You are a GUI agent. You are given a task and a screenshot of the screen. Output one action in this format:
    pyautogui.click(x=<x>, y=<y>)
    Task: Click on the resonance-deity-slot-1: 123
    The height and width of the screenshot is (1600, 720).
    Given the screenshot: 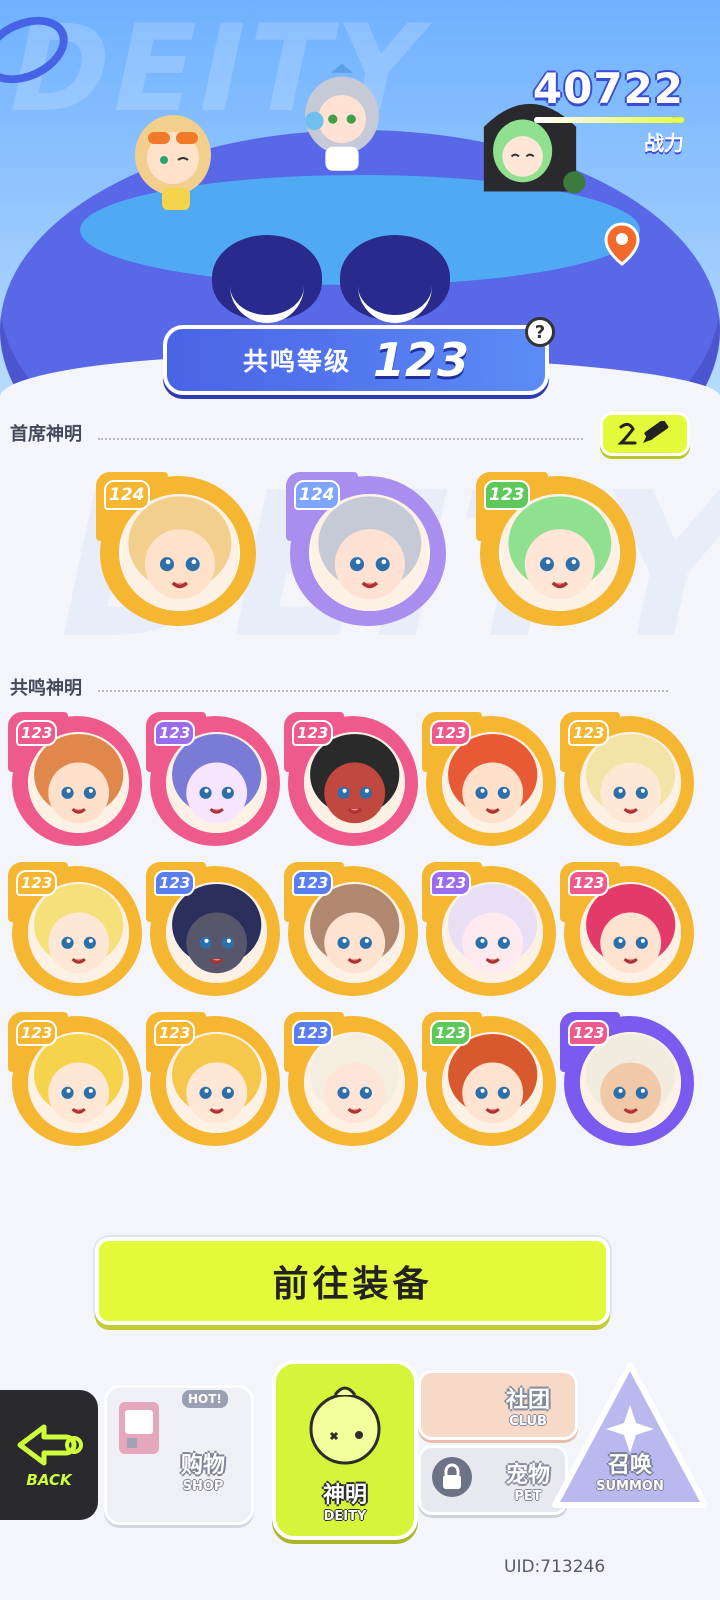 What is the action you would take?
    pyautogui.click(x=75, y=779)
    